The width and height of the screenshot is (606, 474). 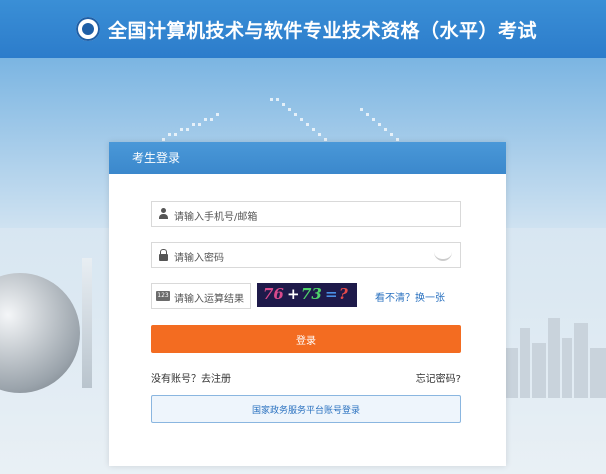 What do you see at coordinates (307, 158) in the screenshot?
I see `login-panel-title: 考生登录` at bounding box center [307, 158].